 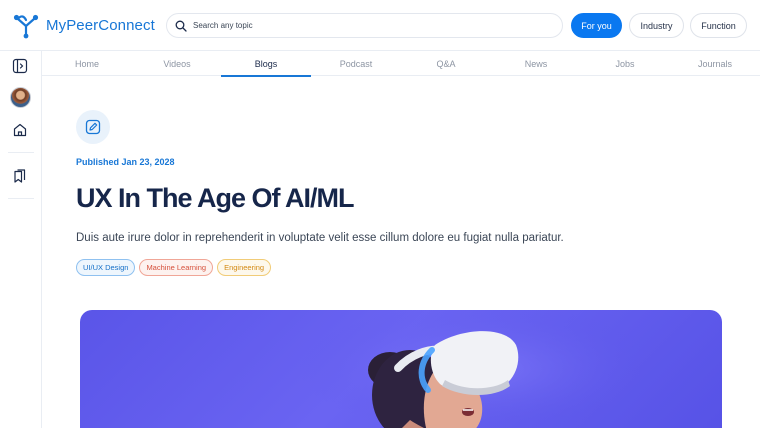 I want to click on tab-podcast: Podcast, so click(x=356, y=63).